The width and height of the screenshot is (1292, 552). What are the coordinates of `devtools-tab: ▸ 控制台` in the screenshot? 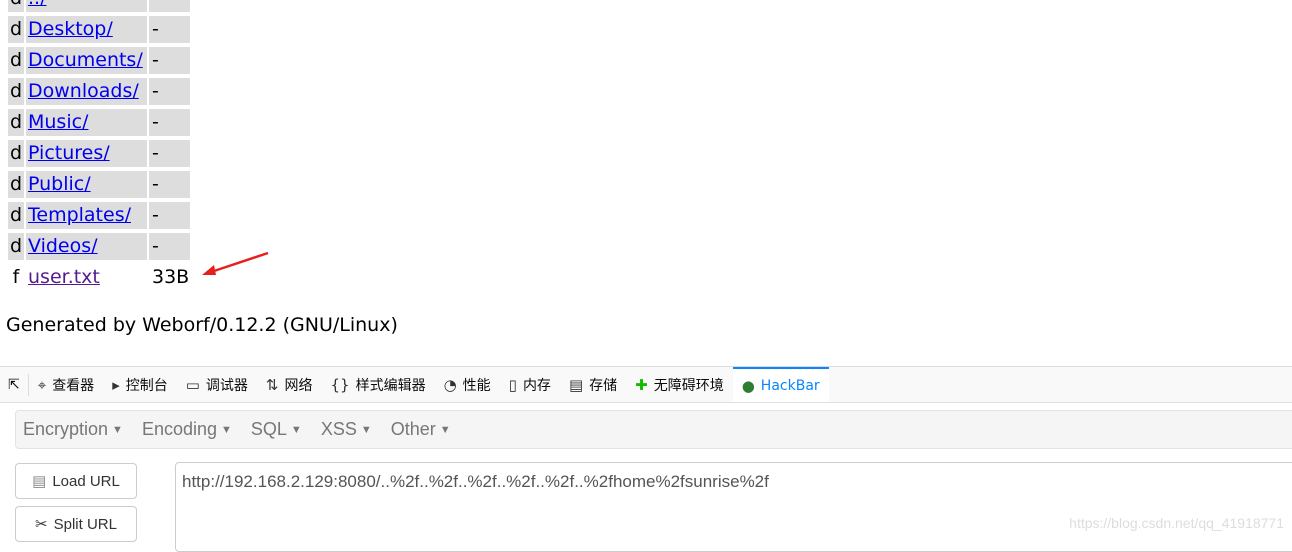 It's located at (140, 384).